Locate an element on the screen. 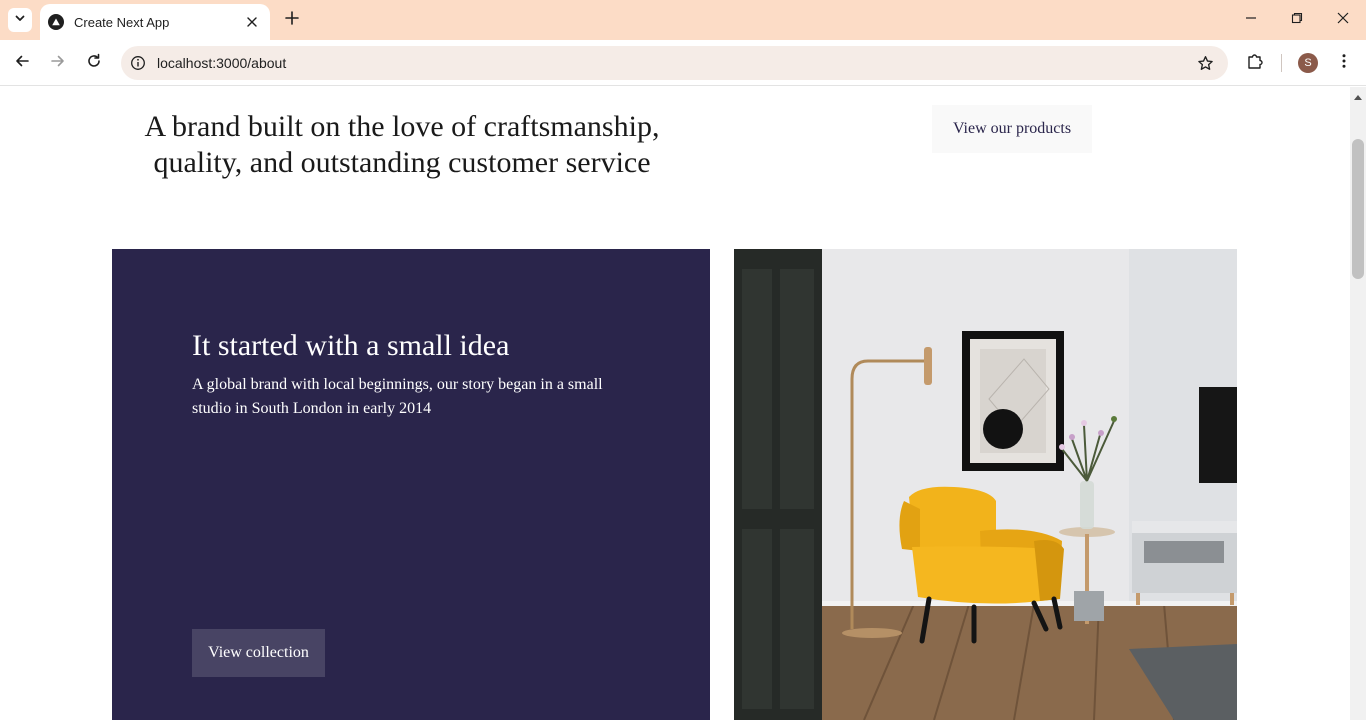  url-text: localhost:3000/about is located at coordinates (221, 63).